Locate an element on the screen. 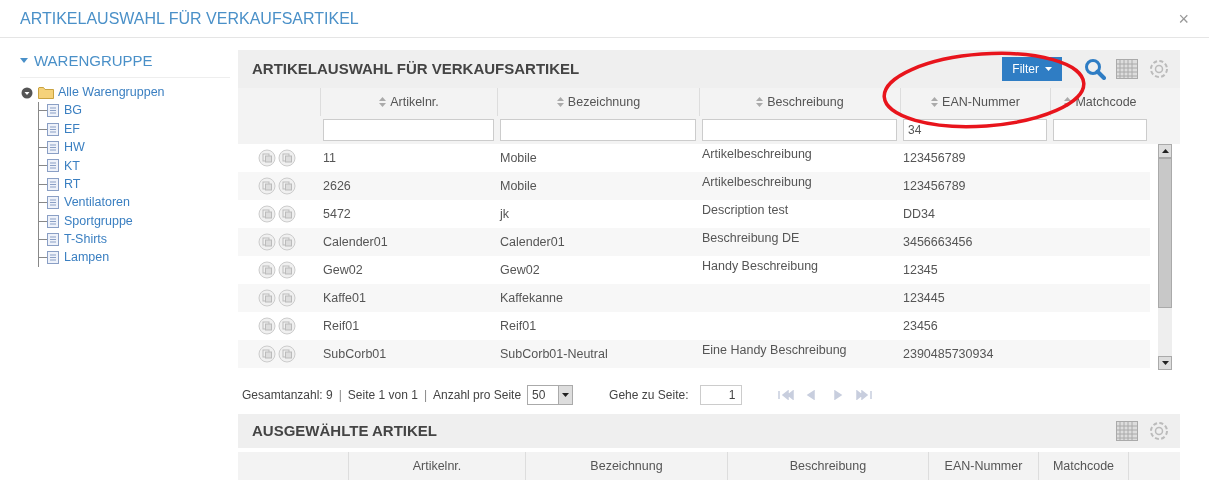  table-cell-text: jk is located at coordinates (505, 214).